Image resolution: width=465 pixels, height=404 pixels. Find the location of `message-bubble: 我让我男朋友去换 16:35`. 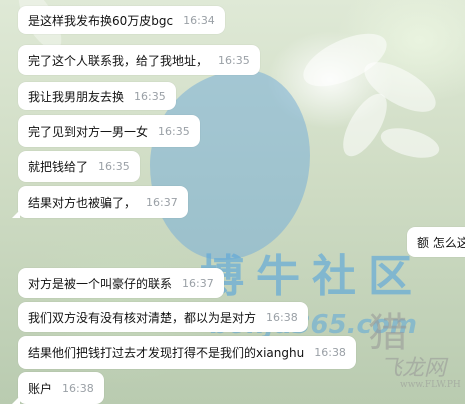

message-bubble: 我让我男朋友去换 16:35 is located at coordinates (97, 96).